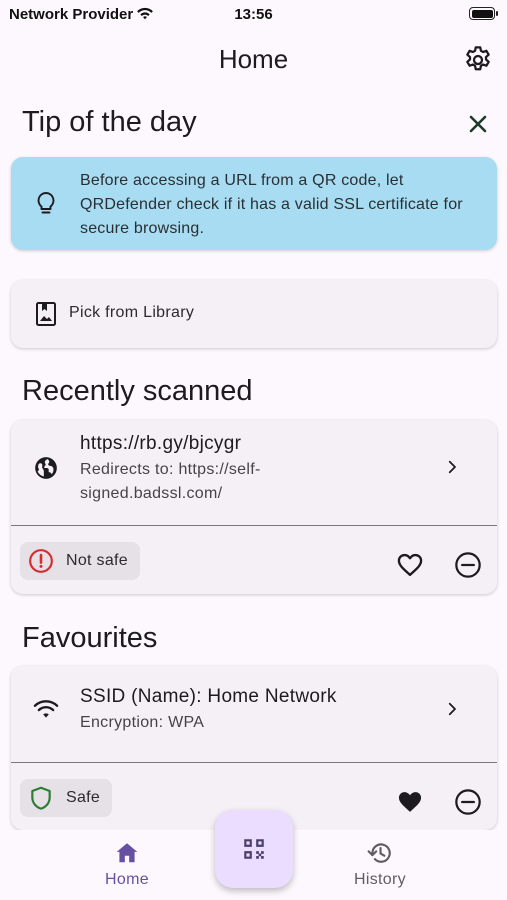 The width and height of the screenshot is (507, 900). I want to click on nav-label-home: Home, so click(127, 879).